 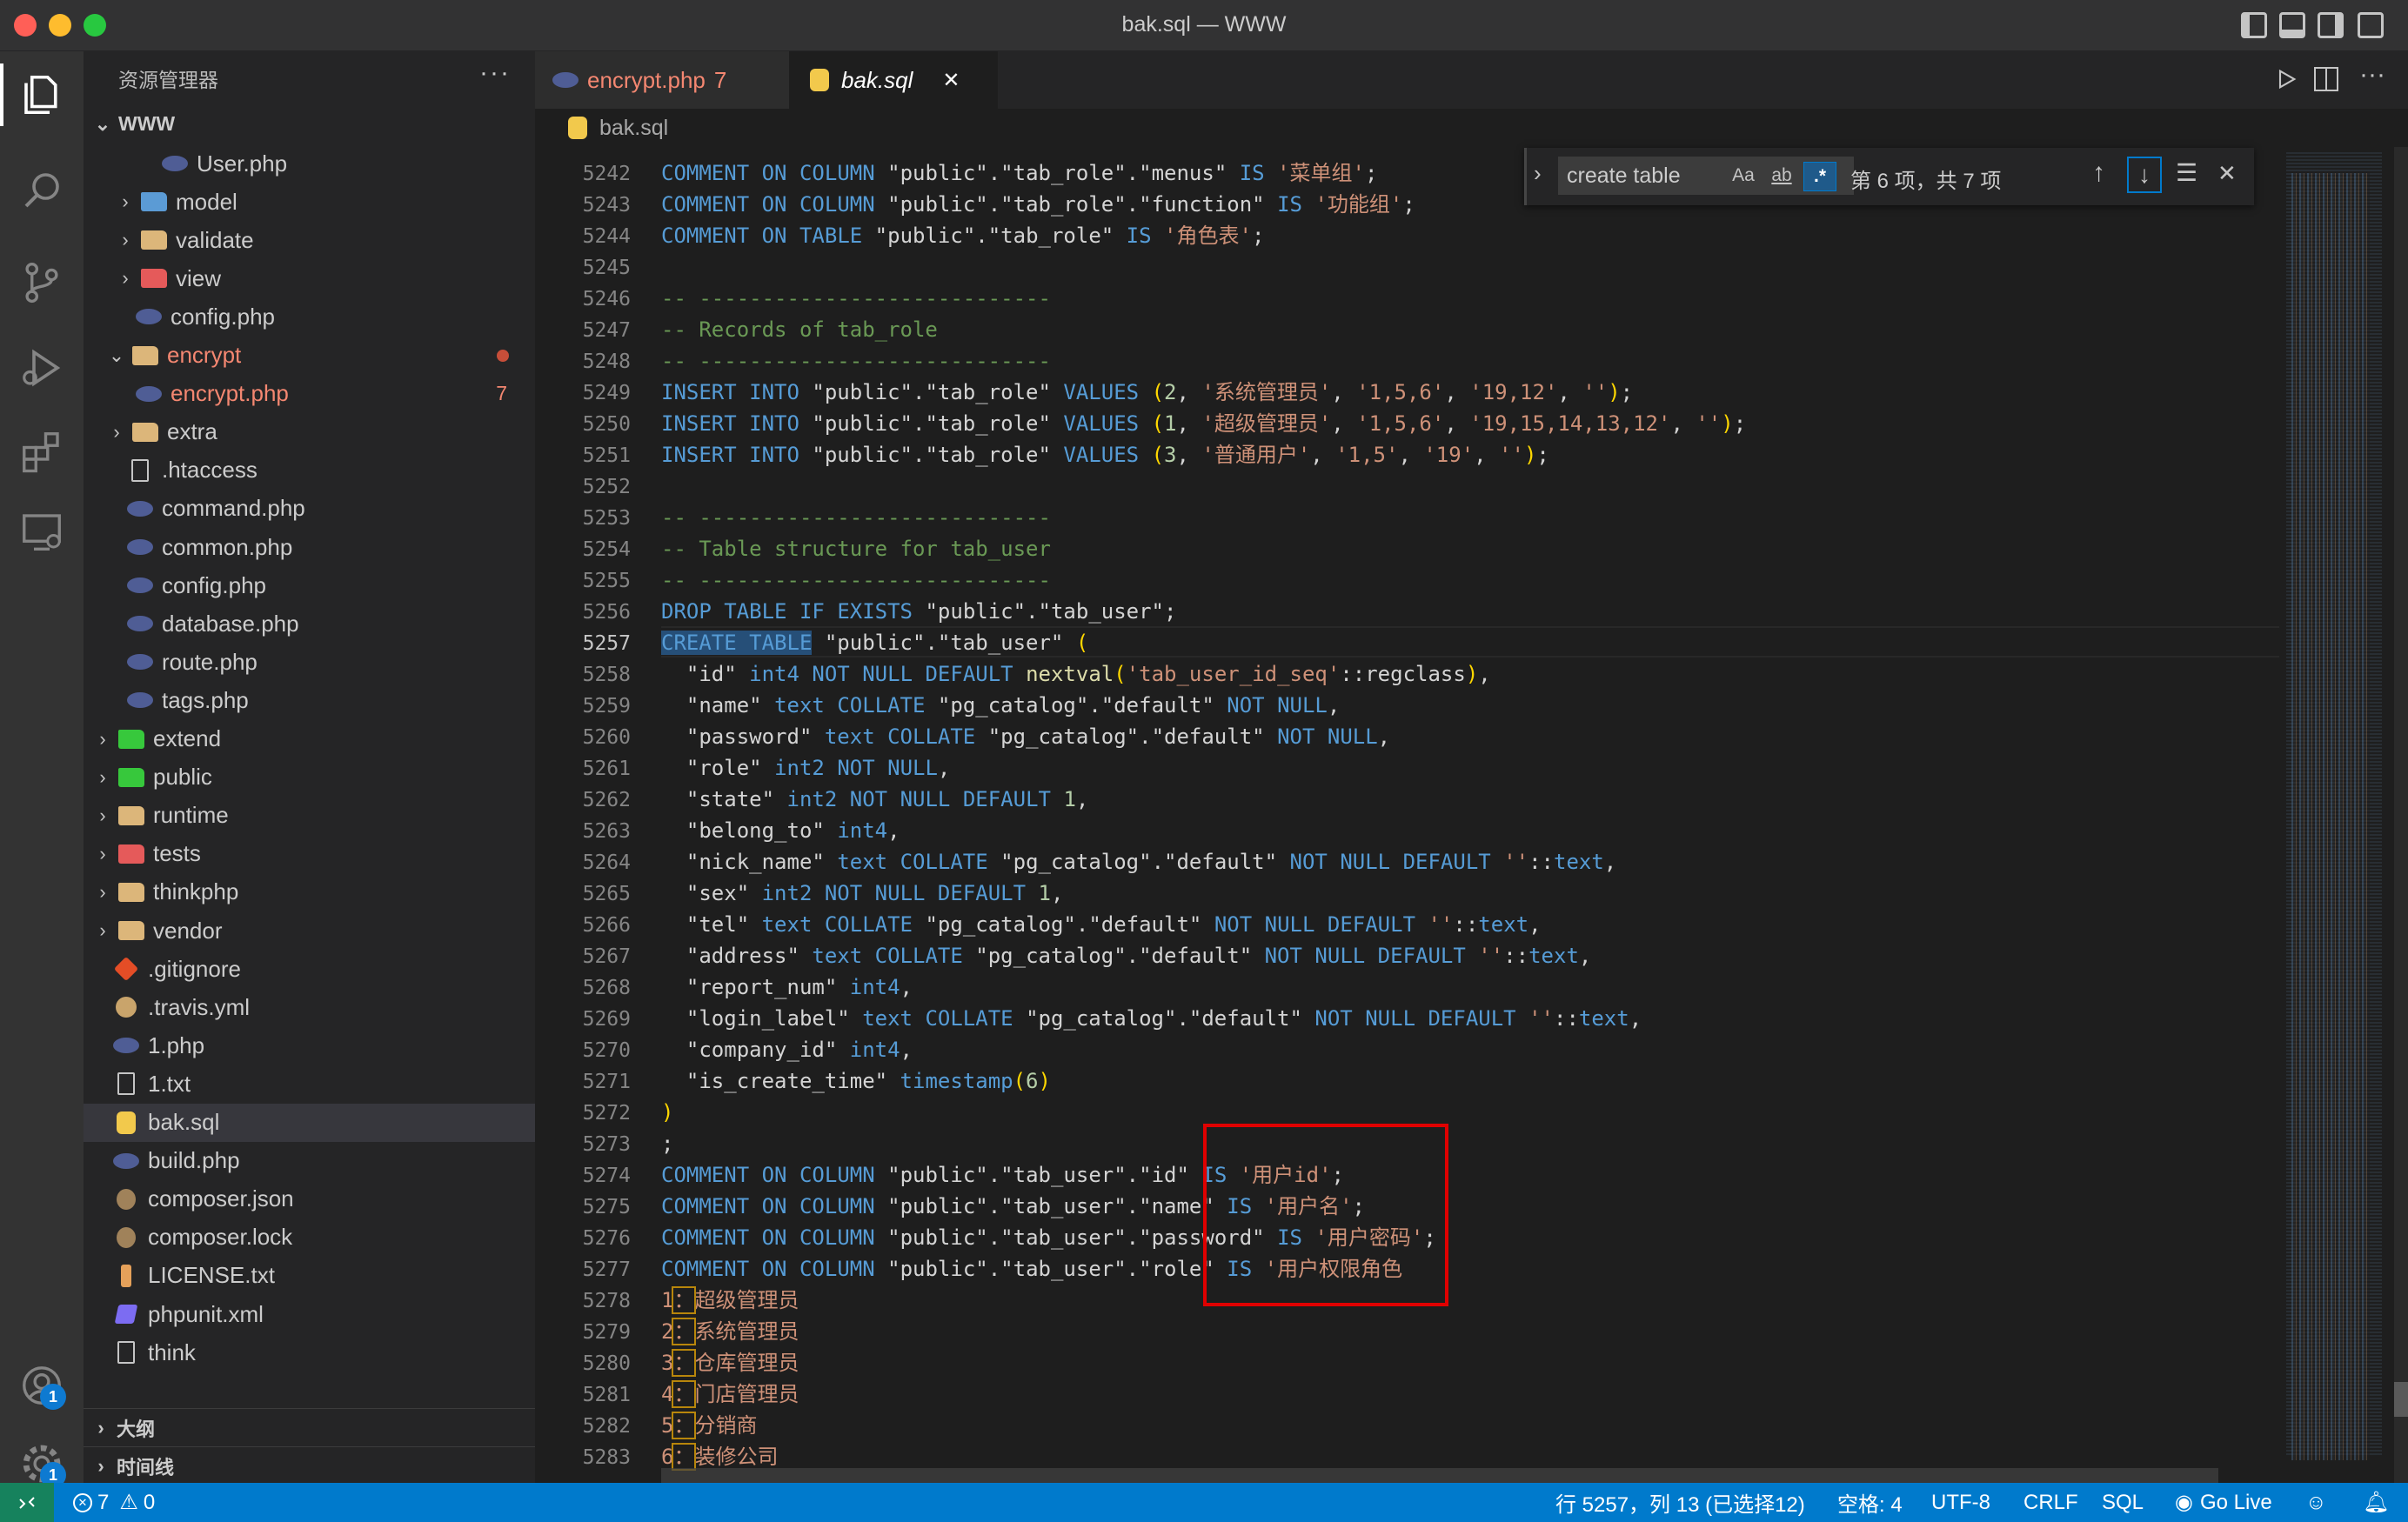 What do you see at coordinates (309, 1007) in the screenshot?
I see `tree-item: .travis.yml` at bounding box center [309, 1007].